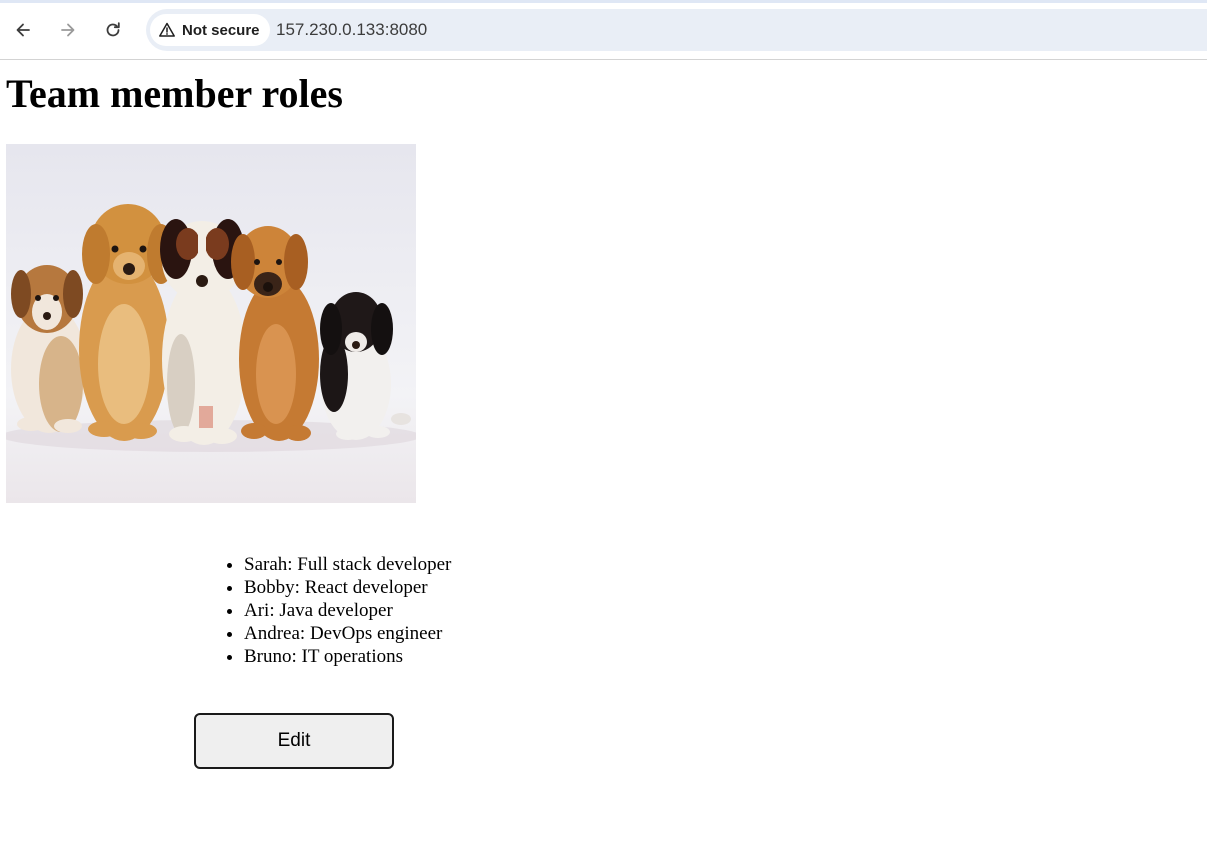  I want to click on team-photo, so click(211, 323).